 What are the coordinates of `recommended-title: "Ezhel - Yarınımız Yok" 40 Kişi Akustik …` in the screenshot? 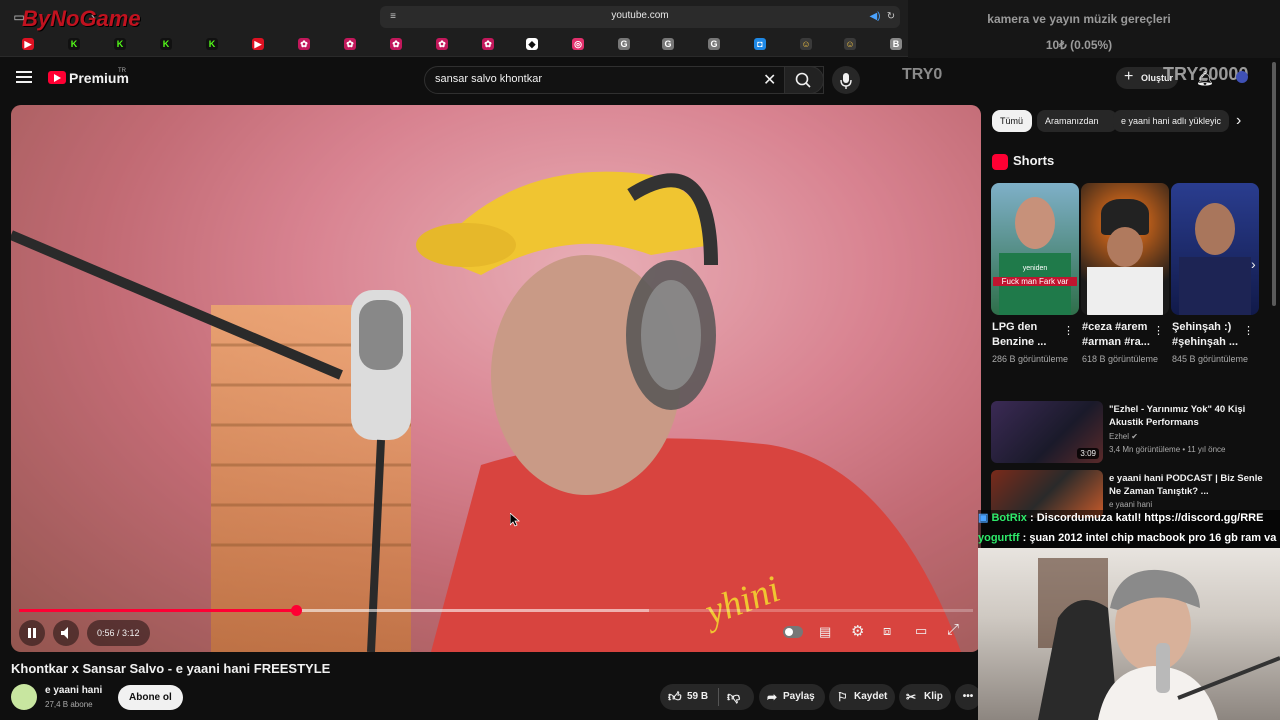 It's located at (1189, 416).